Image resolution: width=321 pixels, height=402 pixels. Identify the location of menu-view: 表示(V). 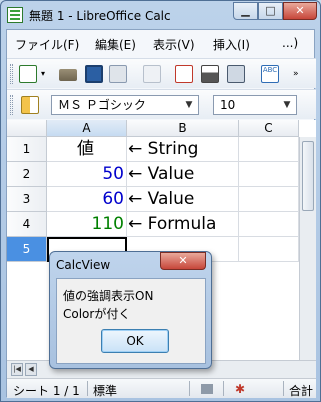
(174, 44).